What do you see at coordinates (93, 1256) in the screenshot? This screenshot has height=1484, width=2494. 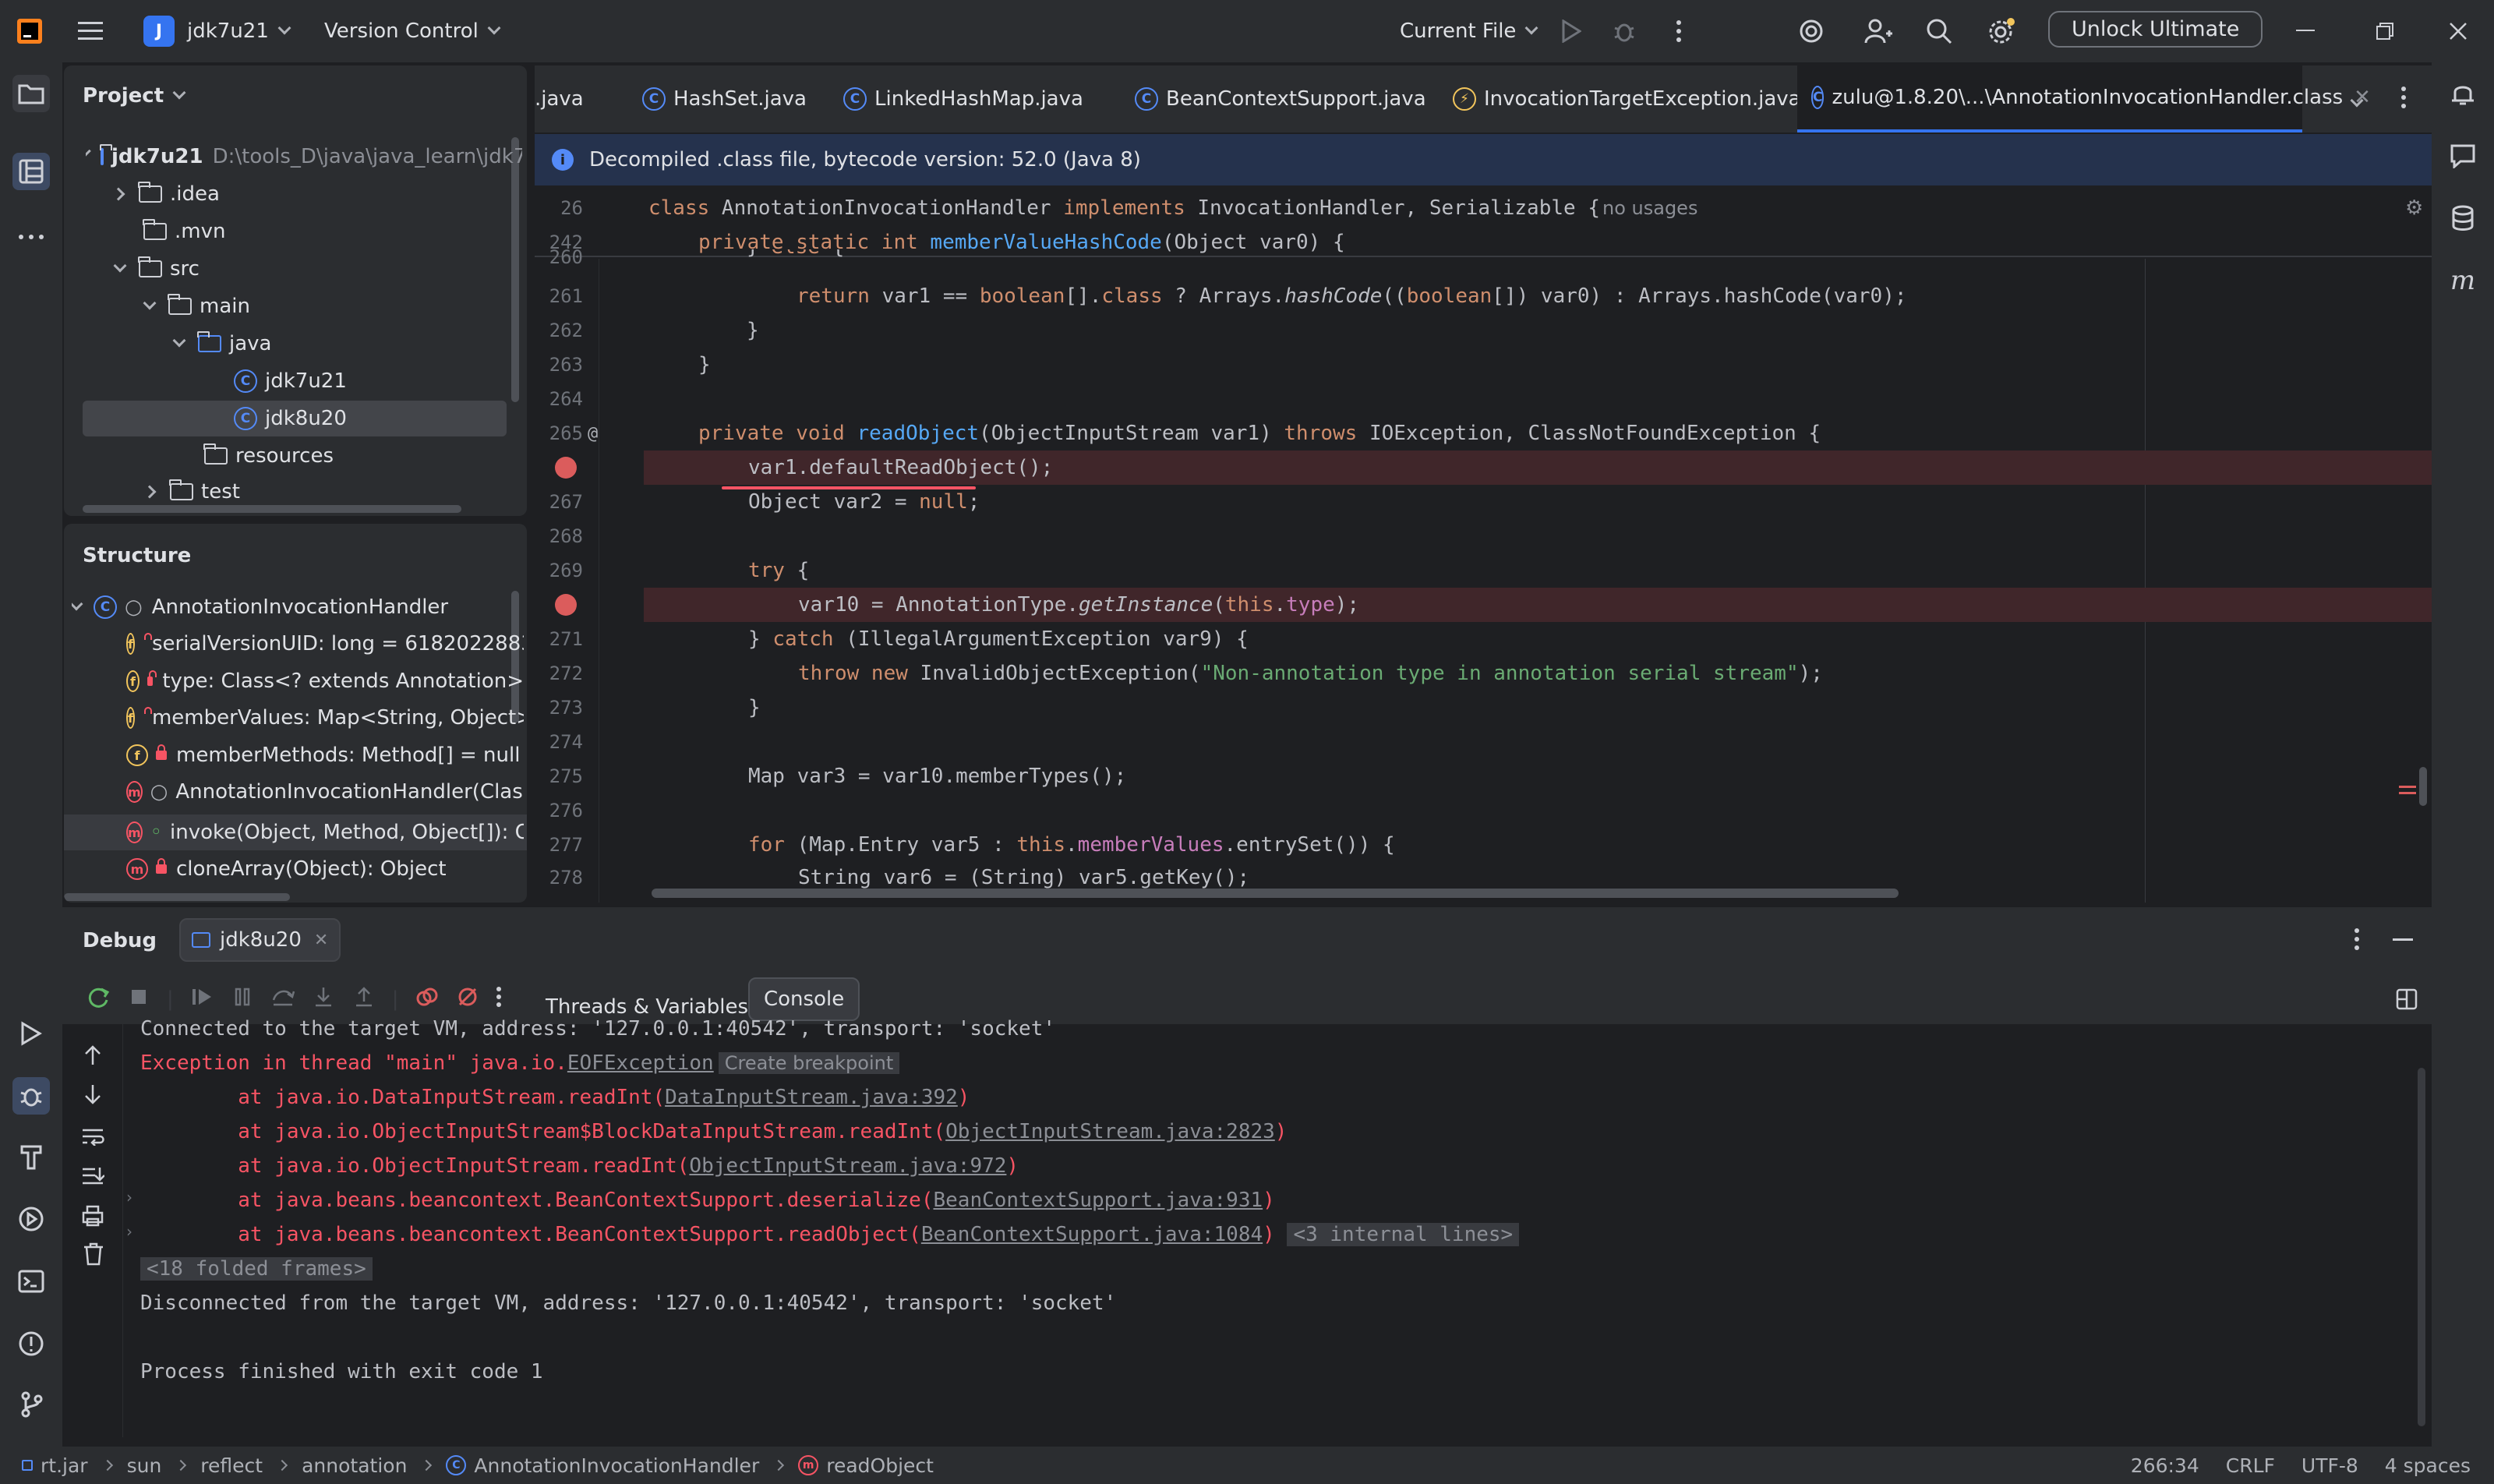 I see `clear-trash-icon` at bounding box center [93, 1256].